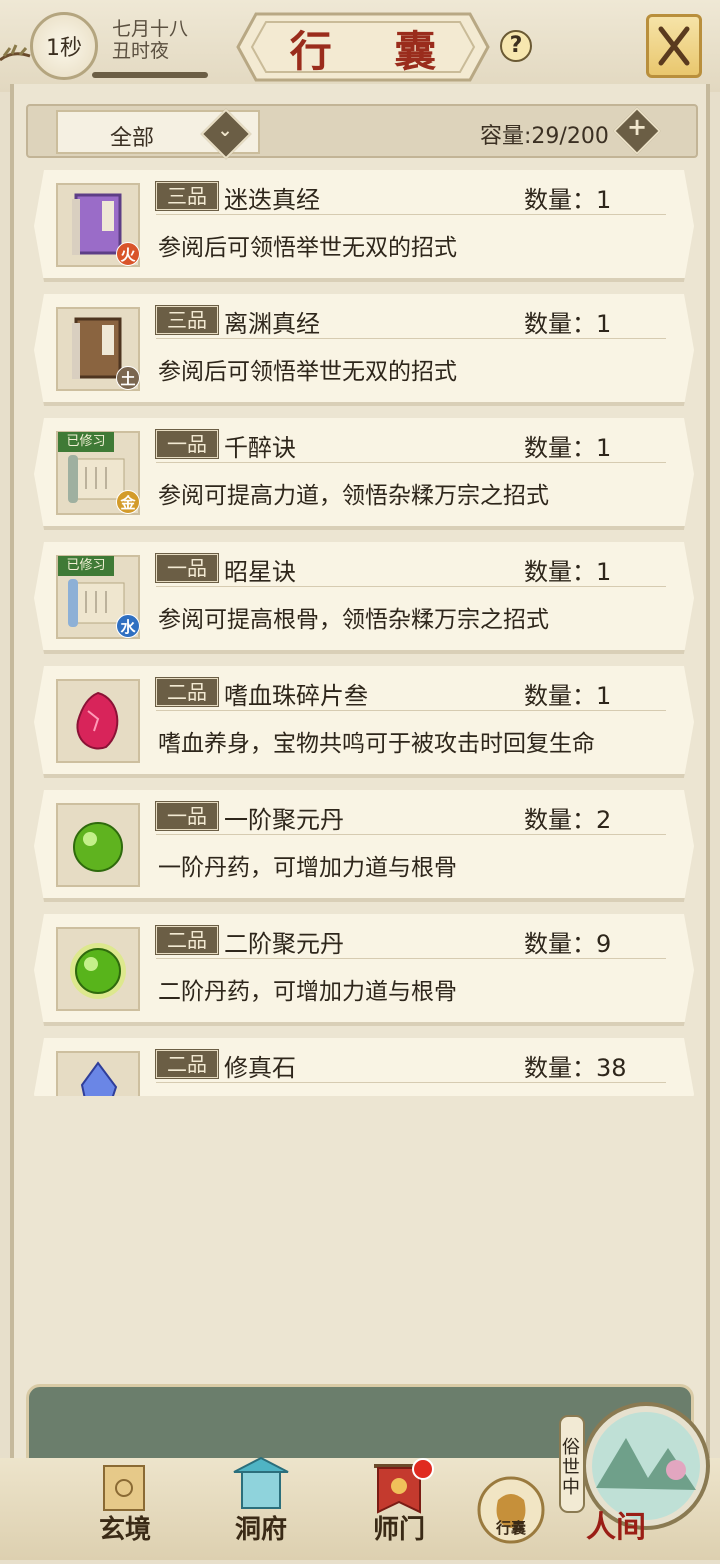 The width and height of the screenshot is (720, 1564). I want to click on item-name: 一阶聚元丹, so click(284, 820).